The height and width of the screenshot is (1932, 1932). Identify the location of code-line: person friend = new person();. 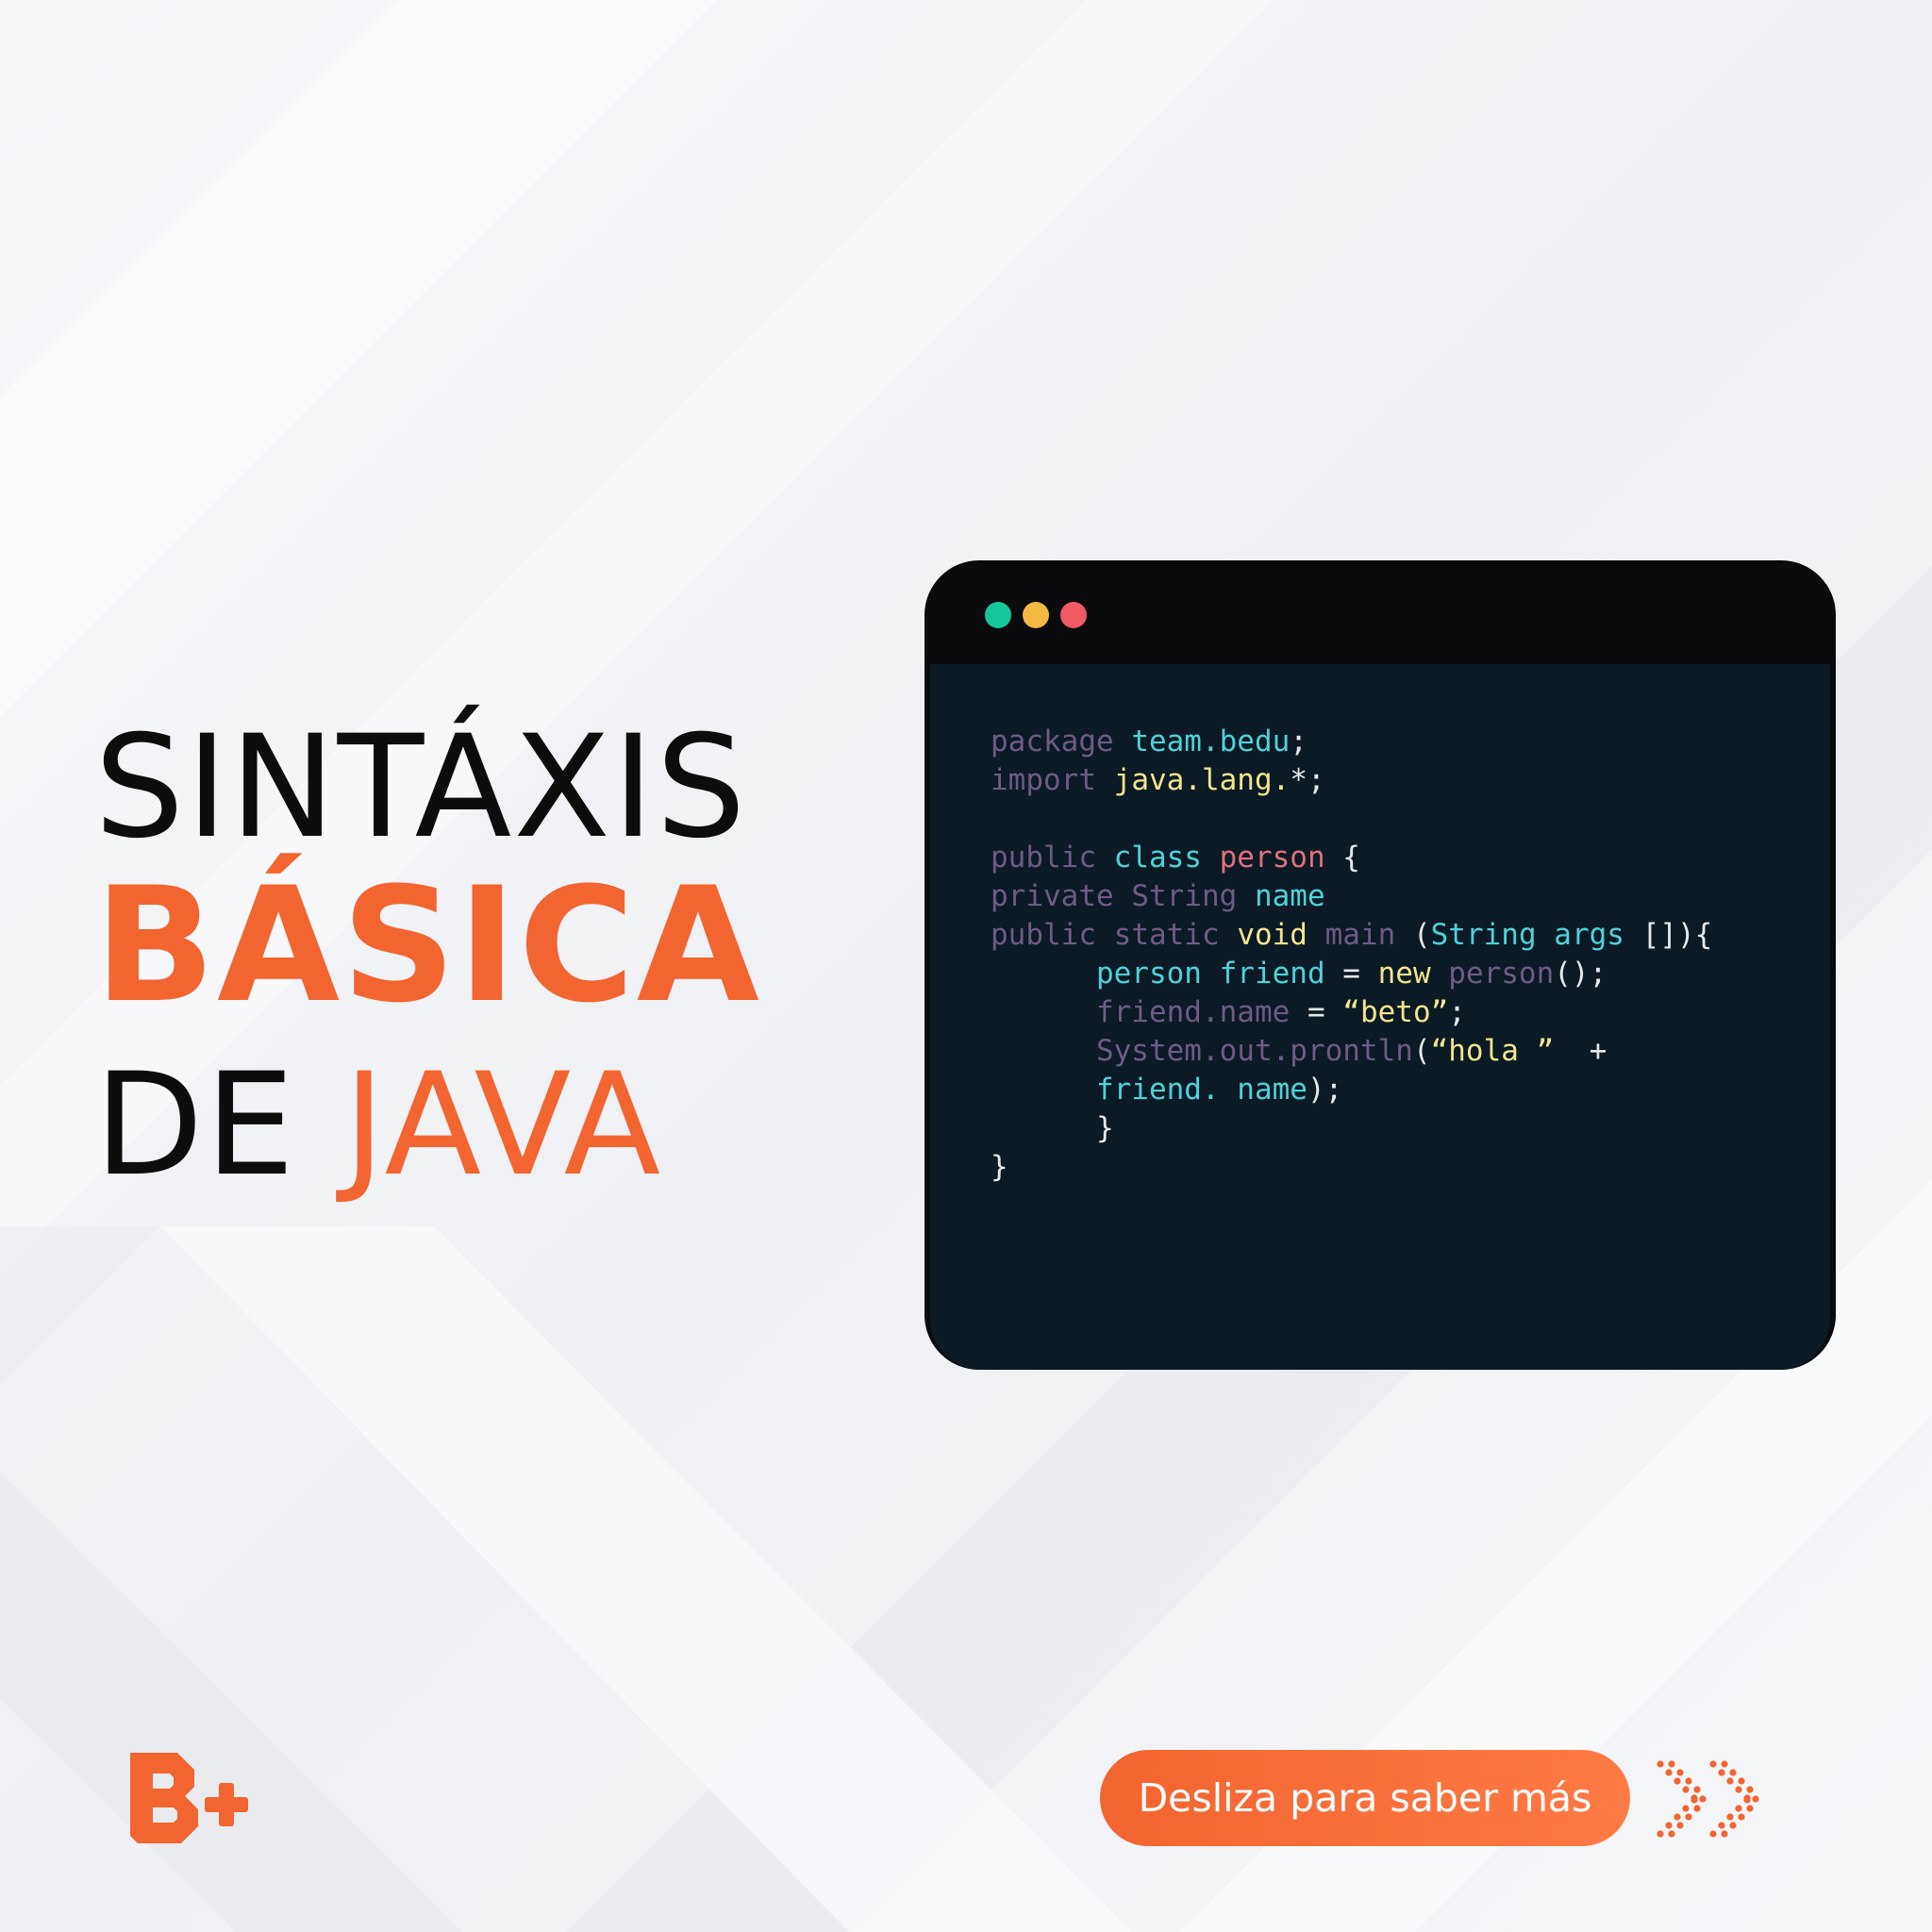
(1351, 974).